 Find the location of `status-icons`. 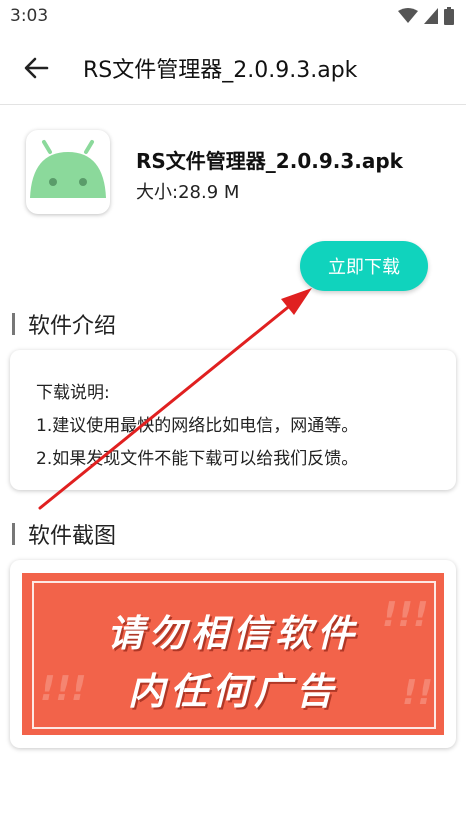

status-icons is located at coordinates (426, 16).